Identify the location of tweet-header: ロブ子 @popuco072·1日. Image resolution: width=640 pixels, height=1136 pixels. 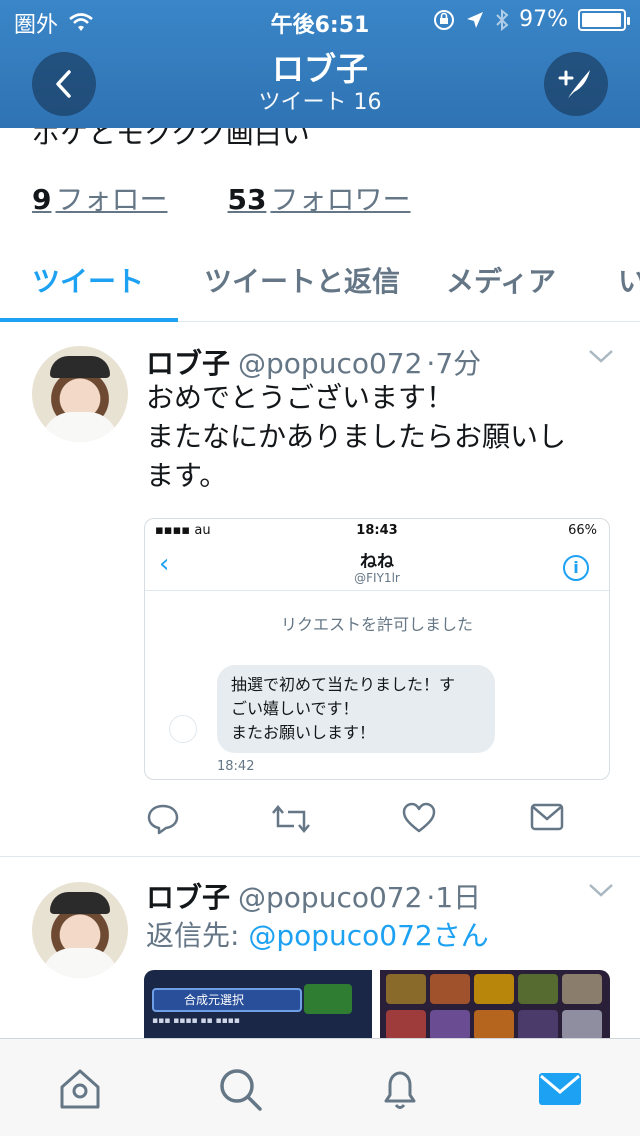
(313, 896).